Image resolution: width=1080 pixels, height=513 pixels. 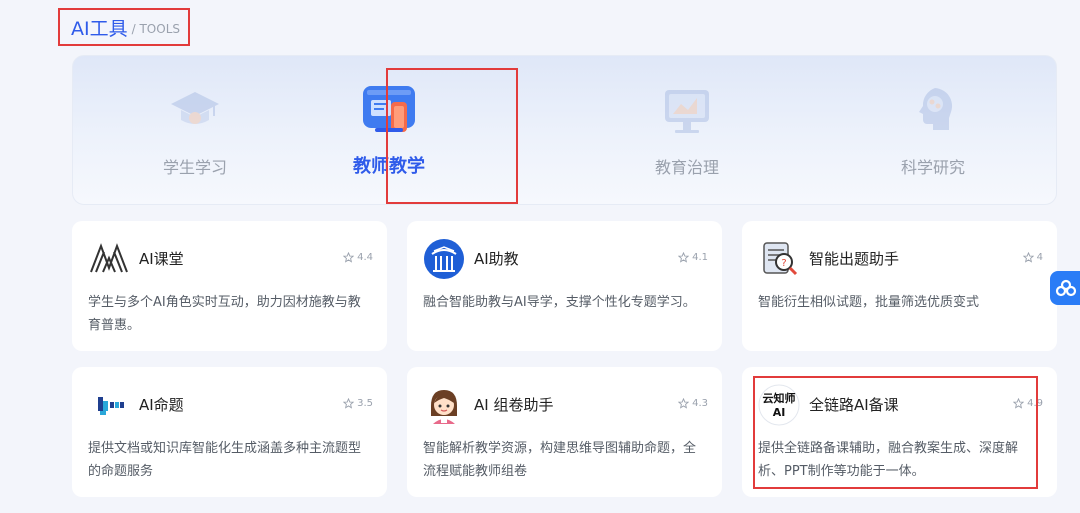 What do you see at coordinates (229, 286) in the screenshot?
I see `tool-card-ai-classroom: AI课堂 4.4 学生与多个AI角色实时互动，助力因材施教与教育普惠。` at bounding box center [229, 286].